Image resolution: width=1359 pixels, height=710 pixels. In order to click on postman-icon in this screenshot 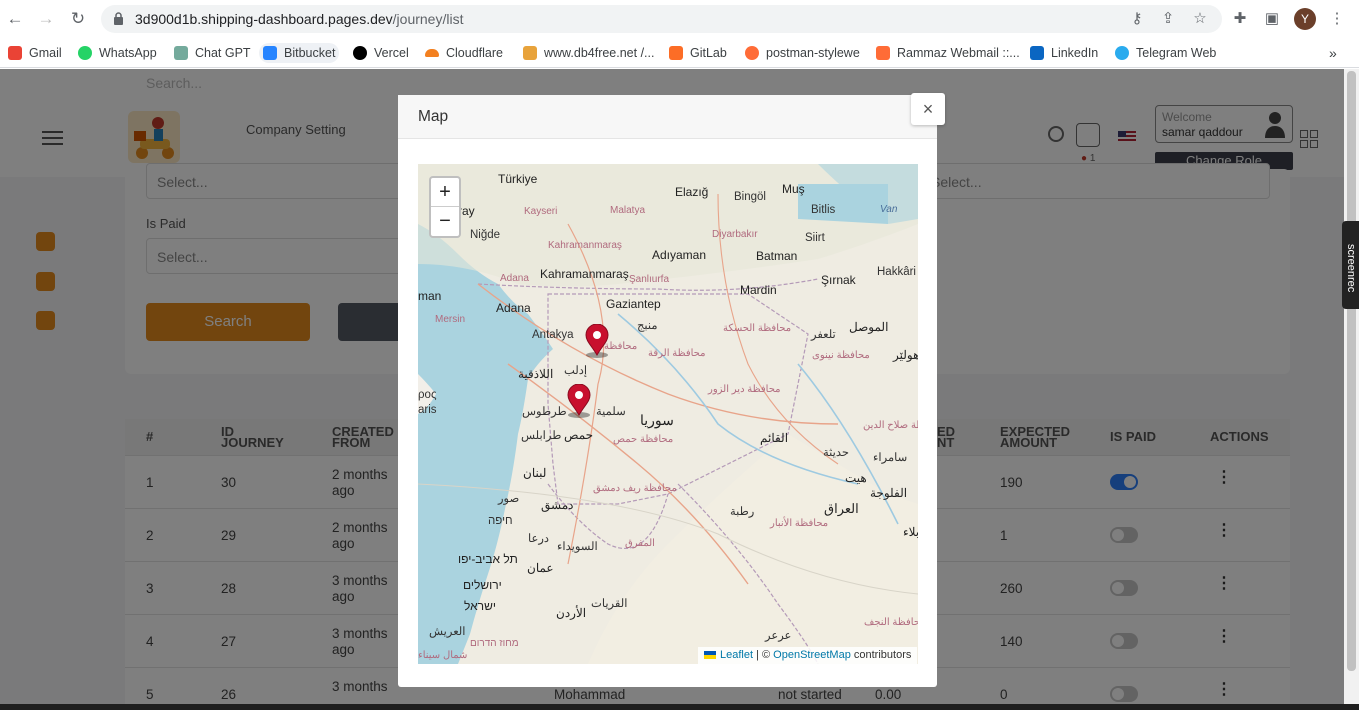, I will do `click(752, 53)`.